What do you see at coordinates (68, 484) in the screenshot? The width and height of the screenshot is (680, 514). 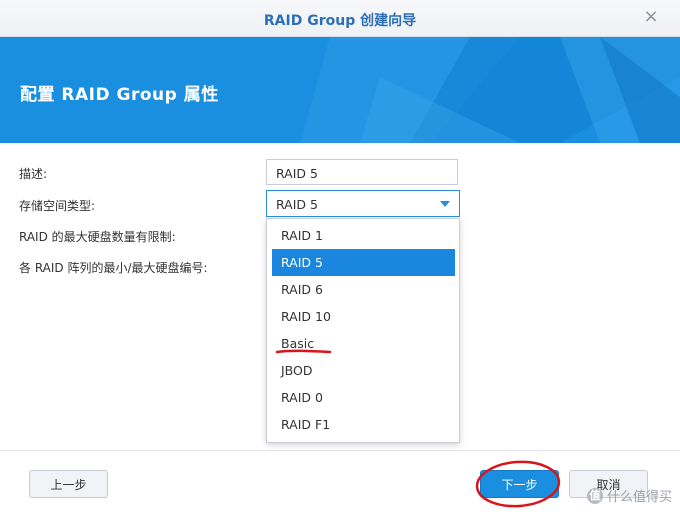 I see `previous-button: 上一步` at bounding box center [68, 484].